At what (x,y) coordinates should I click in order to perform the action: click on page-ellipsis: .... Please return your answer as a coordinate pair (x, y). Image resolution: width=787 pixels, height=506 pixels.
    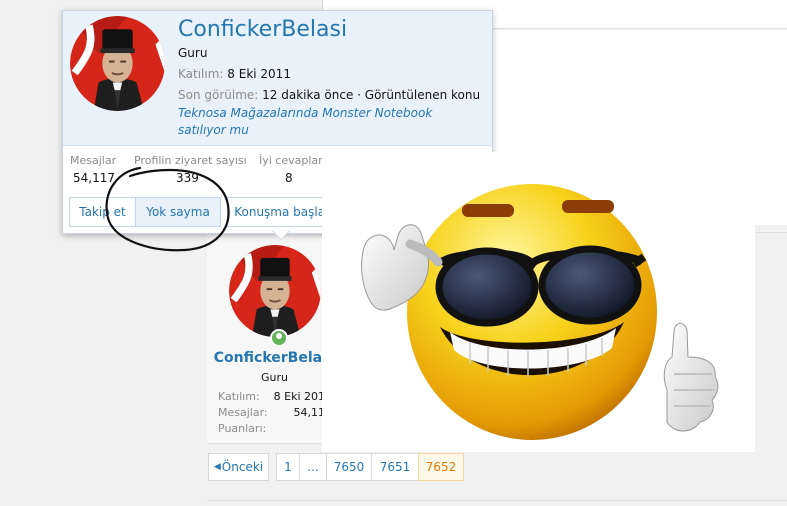
    Looking at the image, I should click on (313, 467).